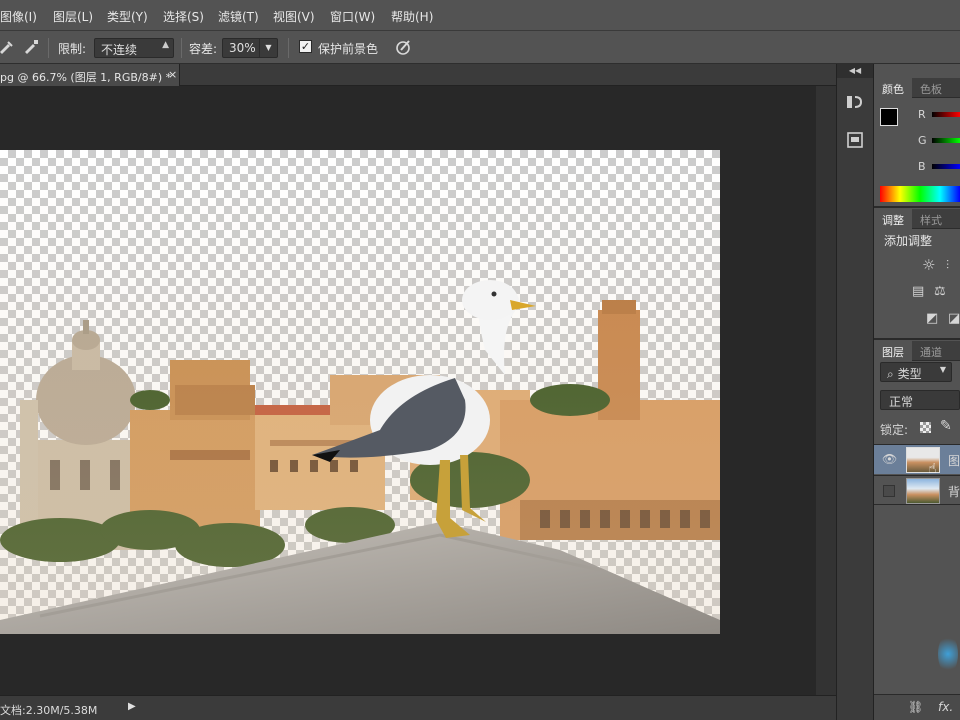 The height and width of the screenshot is (720, 960). I want to click on blend-mode-value: 正常, so click(901, 402).